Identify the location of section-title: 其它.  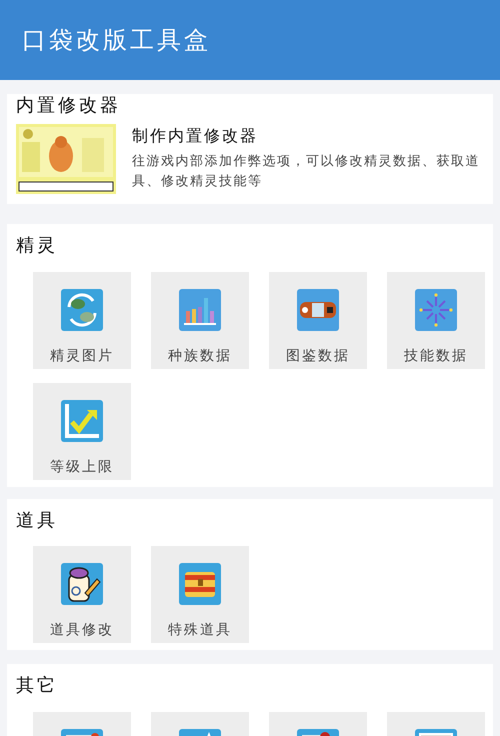
(37, 686).